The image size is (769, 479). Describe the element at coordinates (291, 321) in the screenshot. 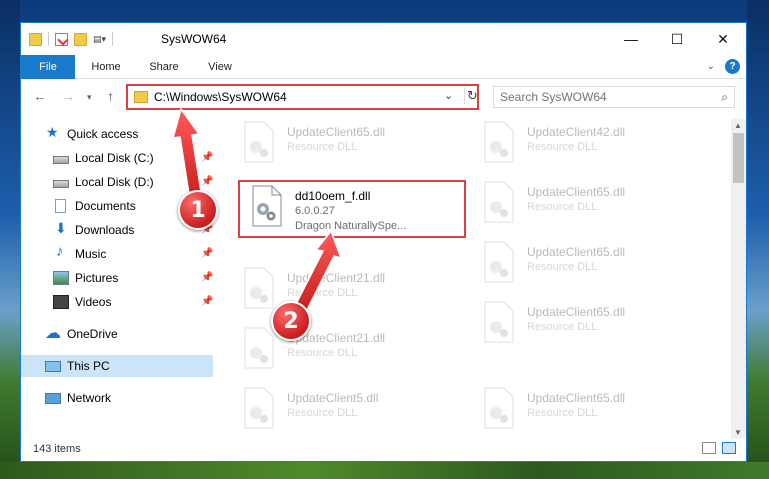

I see `callout-badge-2: 2` at that location.